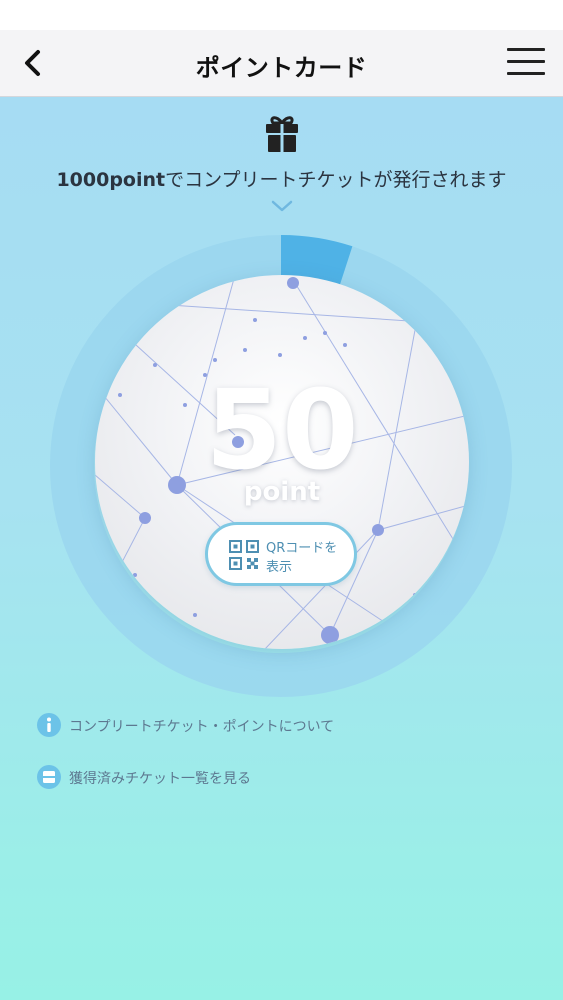 This screenshot has height=1000, width=563. I want to click on about-link-label: コンプリートチケット・ポイントについて, so click(202, 727).